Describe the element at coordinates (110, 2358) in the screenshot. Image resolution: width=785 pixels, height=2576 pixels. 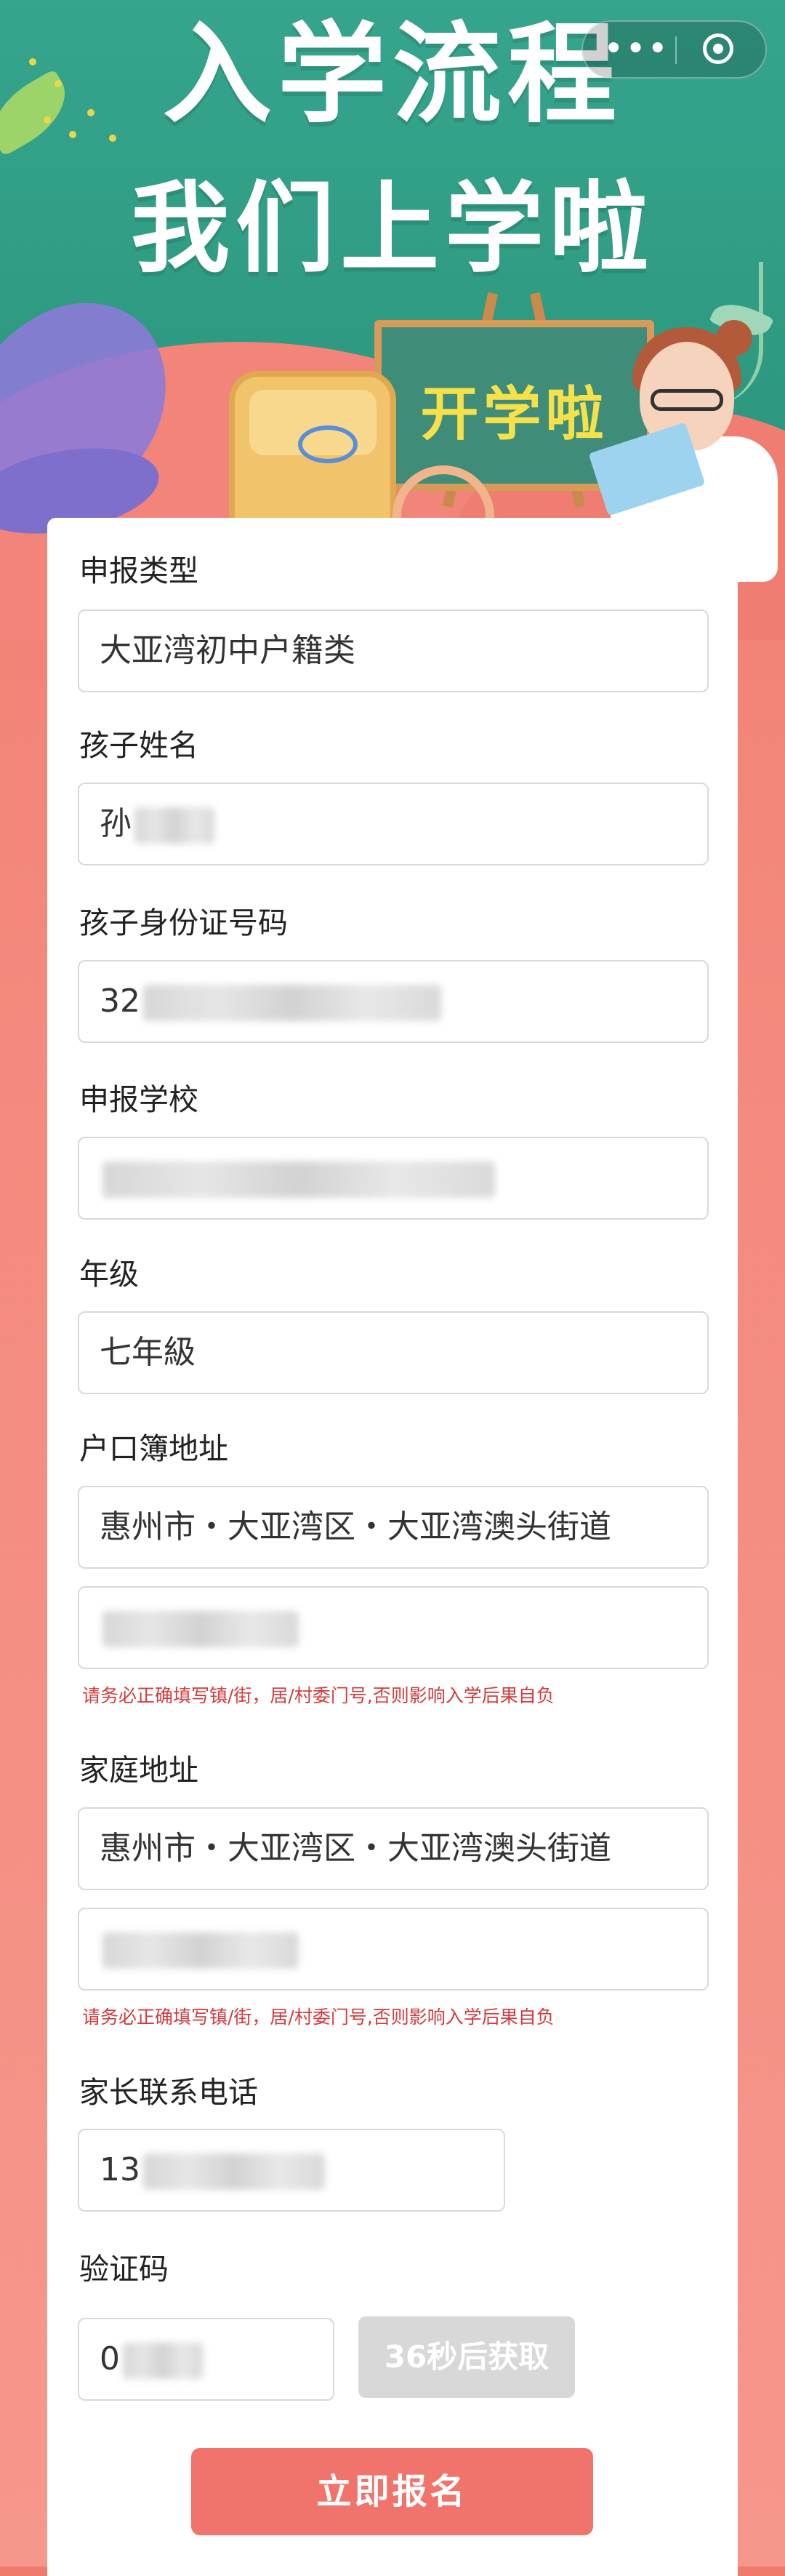
I see `verification-code-value: 0` at that location.